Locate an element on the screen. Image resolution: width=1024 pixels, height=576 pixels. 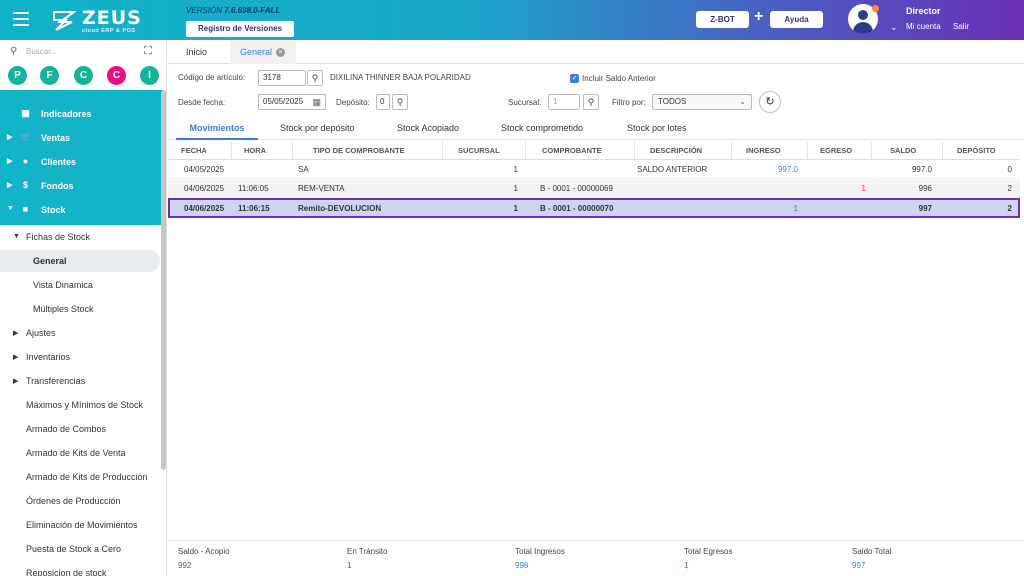
tab-general: General × is located at coordinates (263, 52).